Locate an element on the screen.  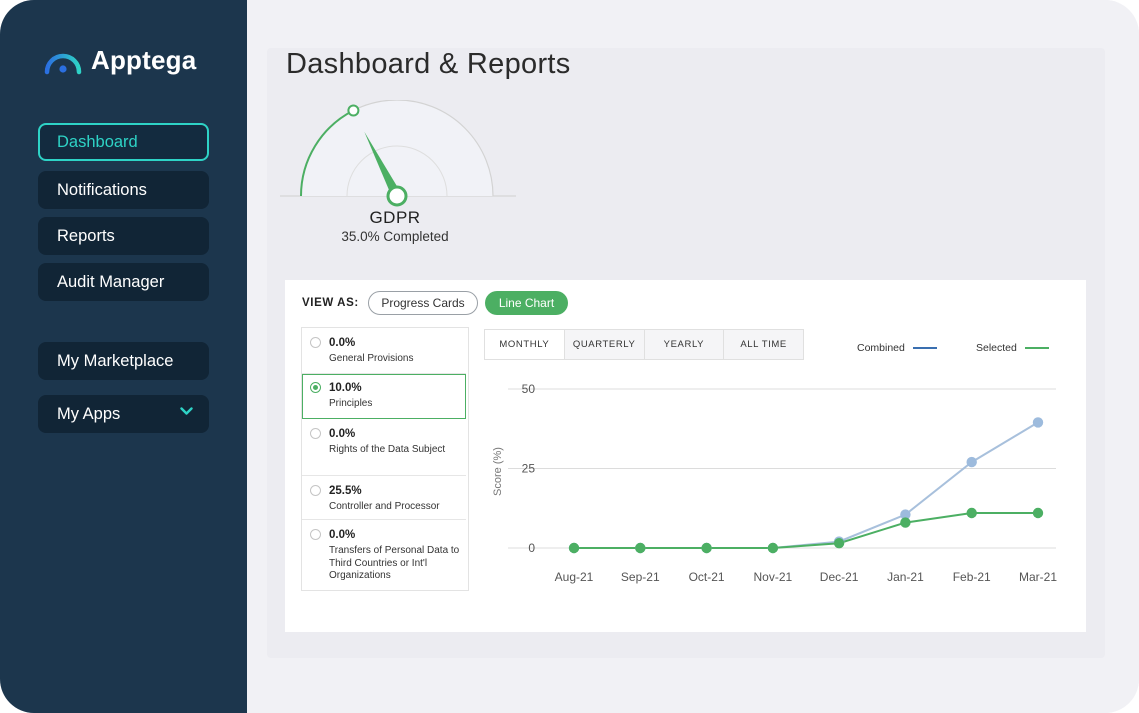
sidebar-item-dashboard: Dashboard is located at coordinates (123, 142).